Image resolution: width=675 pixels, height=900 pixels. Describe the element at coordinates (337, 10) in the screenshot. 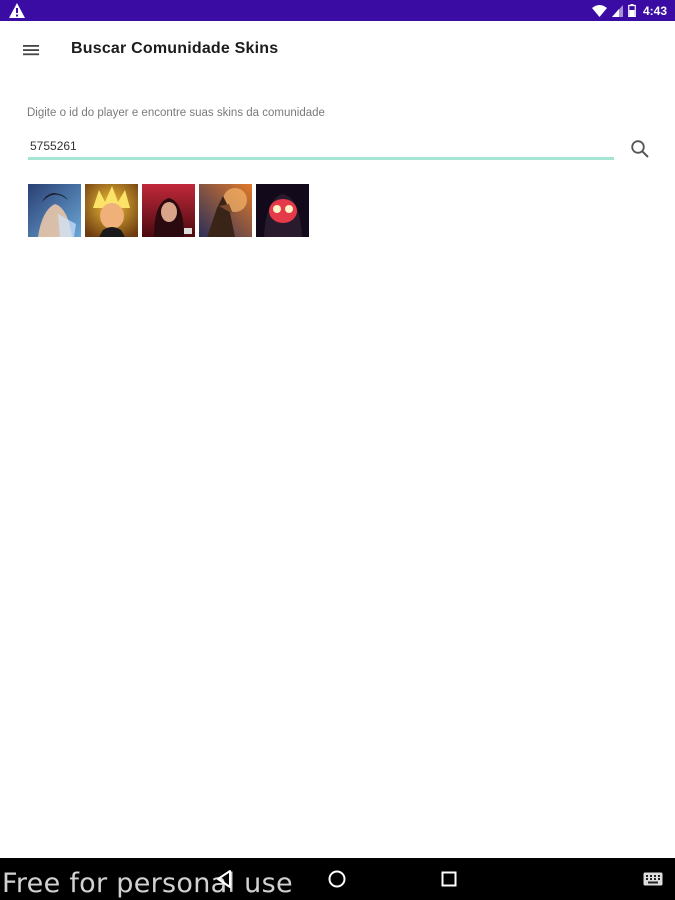

I see `status-bar: 4:43` at that location.